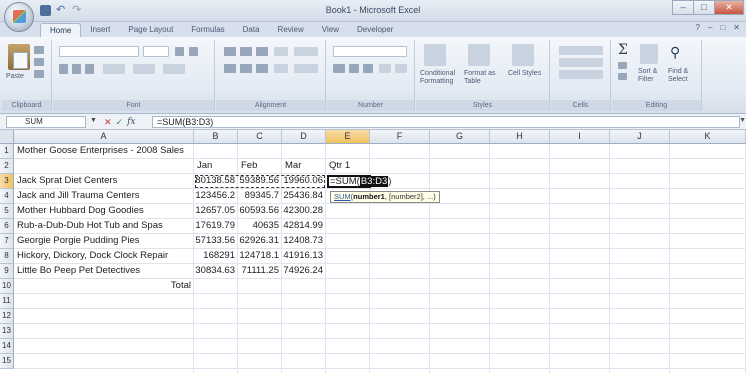  What do you see at coordinates (708, 137) in the screenshot?
I see `column-header-k: K` at bounding box center [708, 137].